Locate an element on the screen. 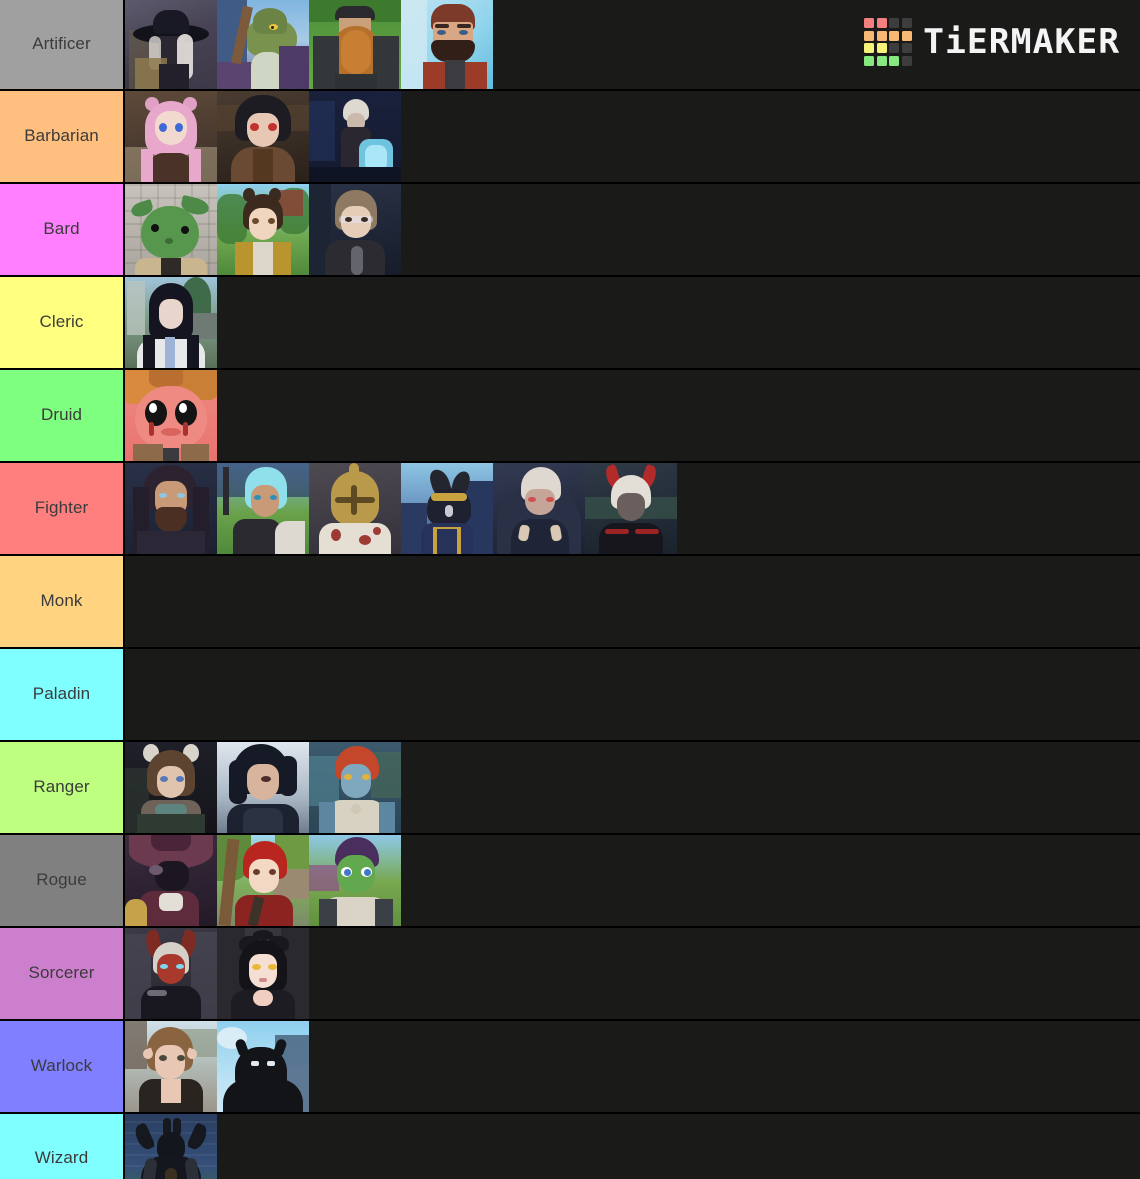 The width and height of the screenshot is (1140, 1179). tier-items-rogue is located at coordinates (632, 880).